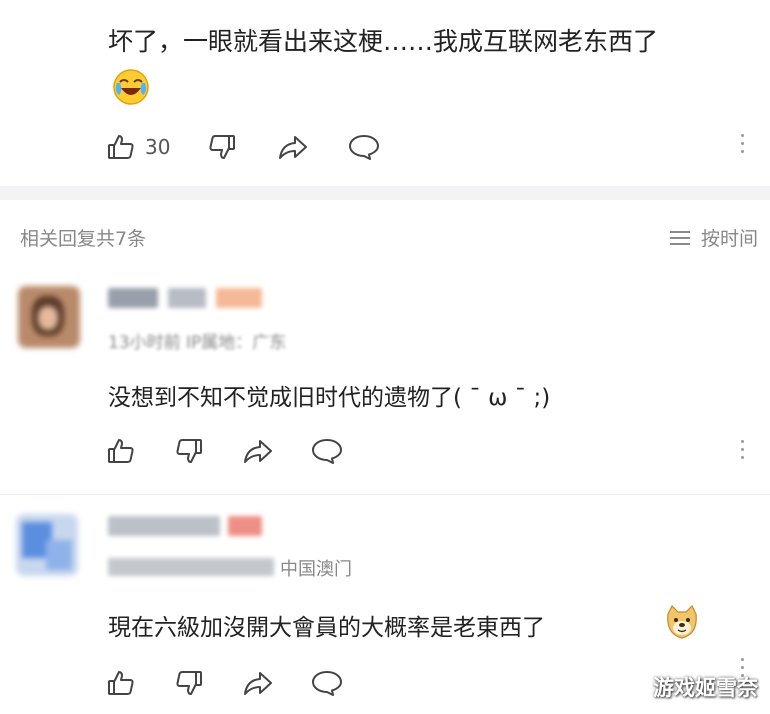 Image resolution: width=770 pixels, height=714 pixels. What do you see at coordinates (326, 628) in the screenshot?
I see `reply-text-content: 現在六級加沒開大會員的大概率是老東西了` at bounding box center [326, 628].